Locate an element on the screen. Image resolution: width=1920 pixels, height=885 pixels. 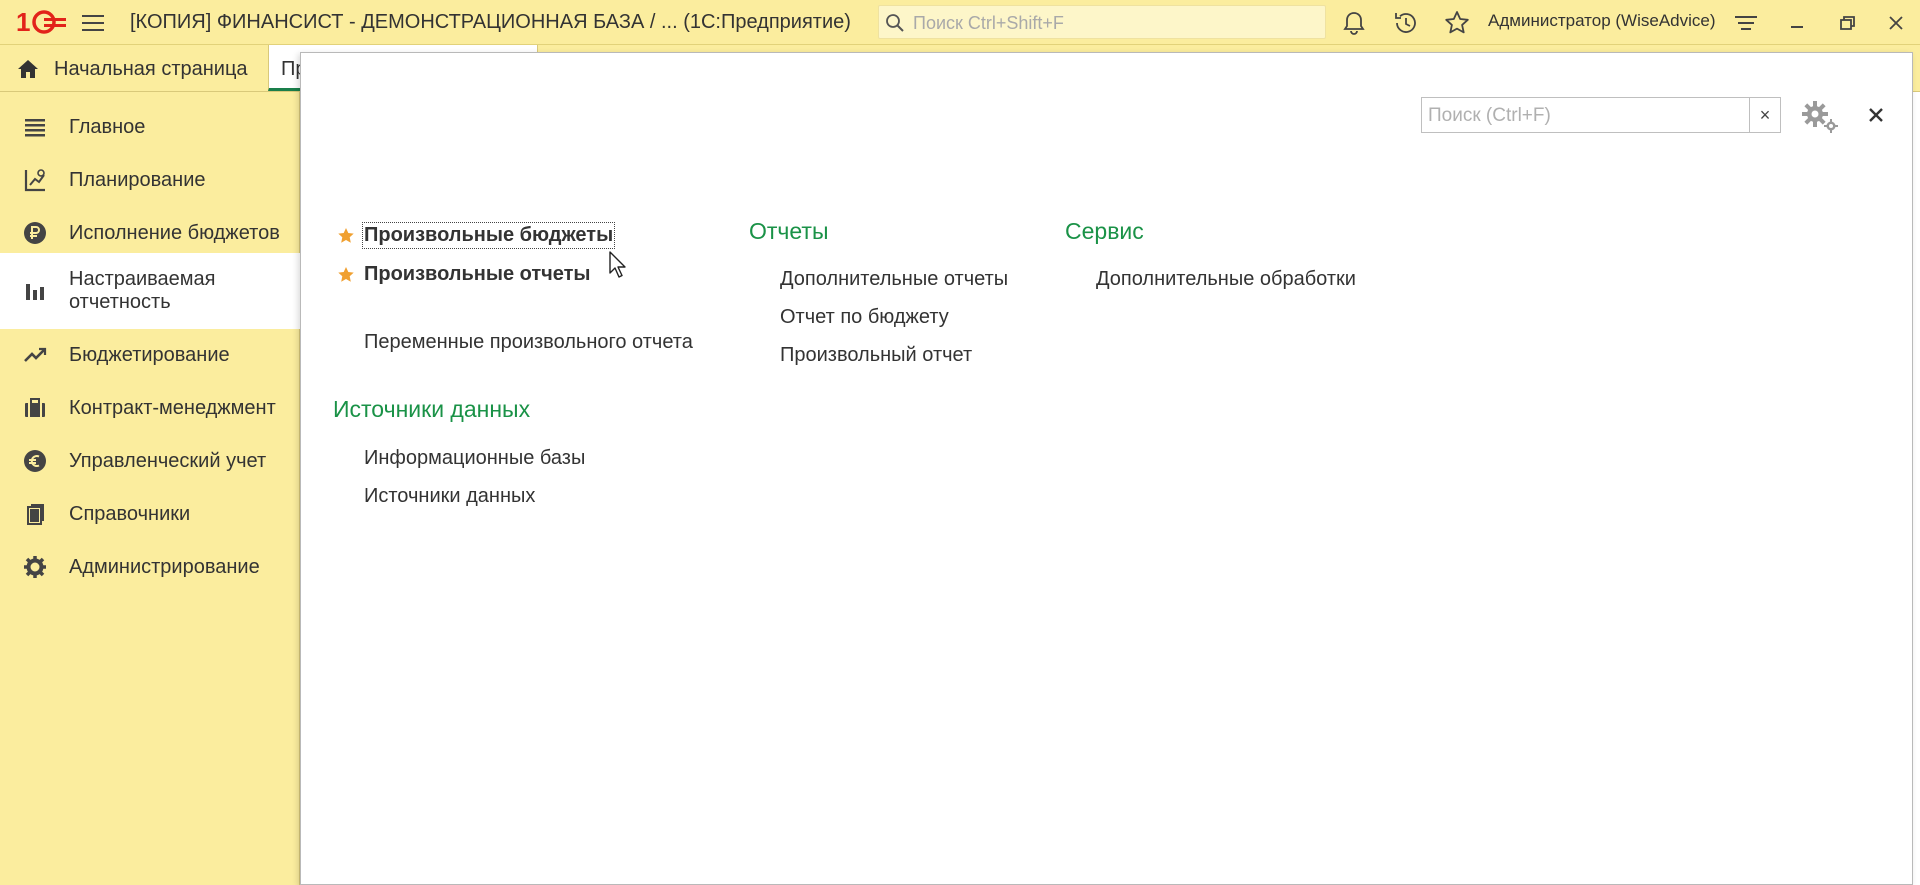
global-search-input is located at coordinates (1113, 23).